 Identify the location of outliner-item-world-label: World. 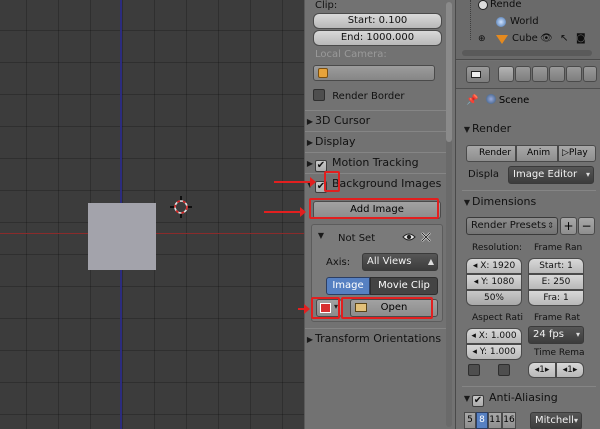
(524, 21).